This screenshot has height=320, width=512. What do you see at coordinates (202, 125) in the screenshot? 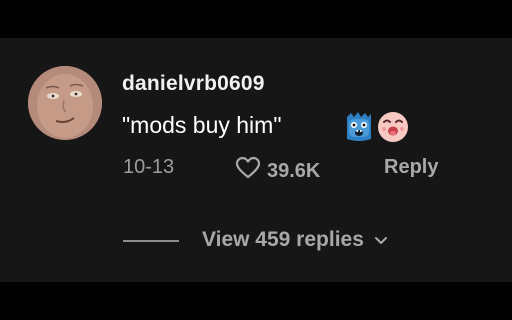
I see `comment-text: "mods buy him"` at bounding box center [202, 125].